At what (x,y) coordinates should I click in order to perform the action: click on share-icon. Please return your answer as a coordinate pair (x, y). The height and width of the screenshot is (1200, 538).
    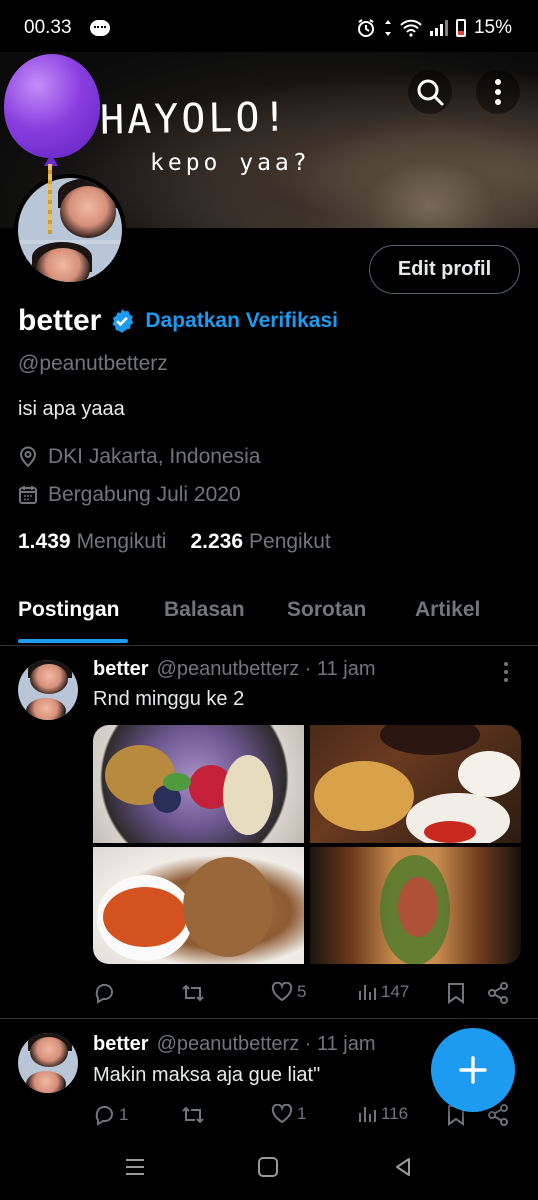
    Looking at the image, I should click on (498, 993).